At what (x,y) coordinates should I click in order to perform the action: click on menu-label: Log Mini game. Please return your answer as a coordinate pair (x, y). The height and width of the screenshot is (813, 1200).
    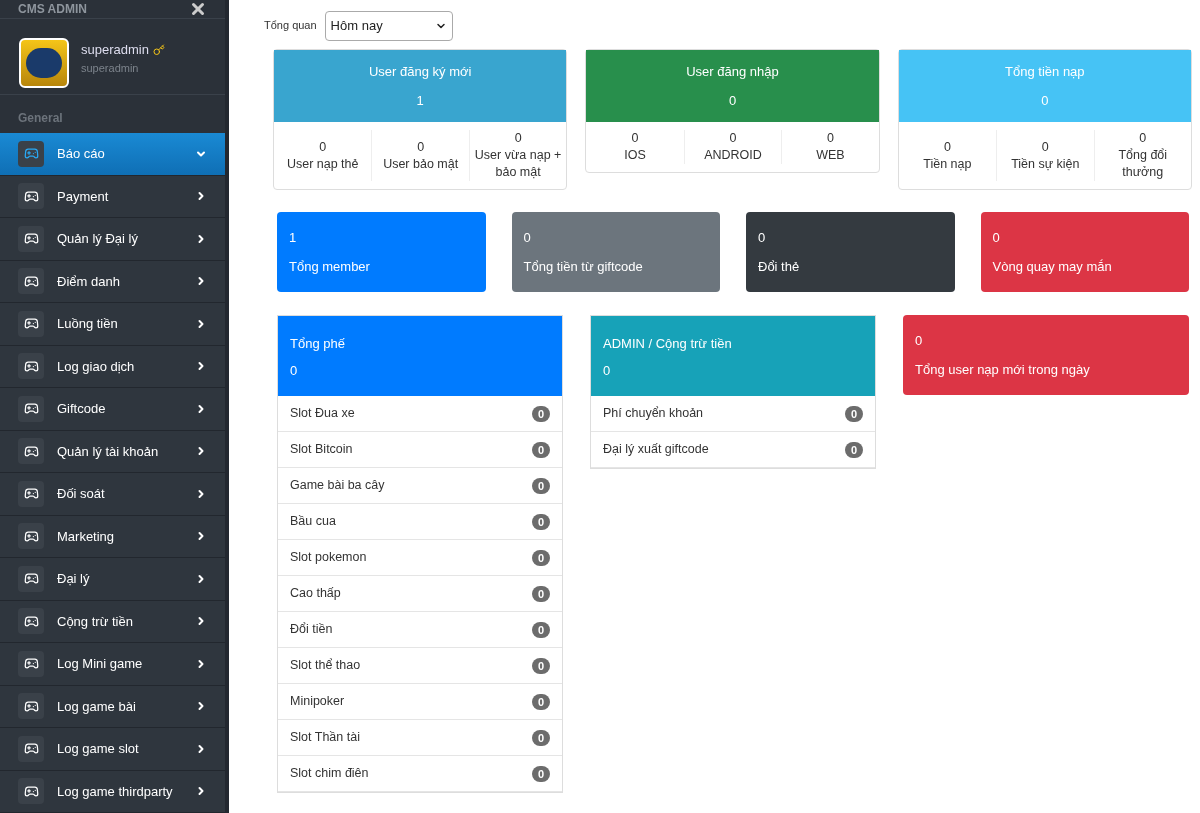
    Looking at the image, I should click on (100, 664).